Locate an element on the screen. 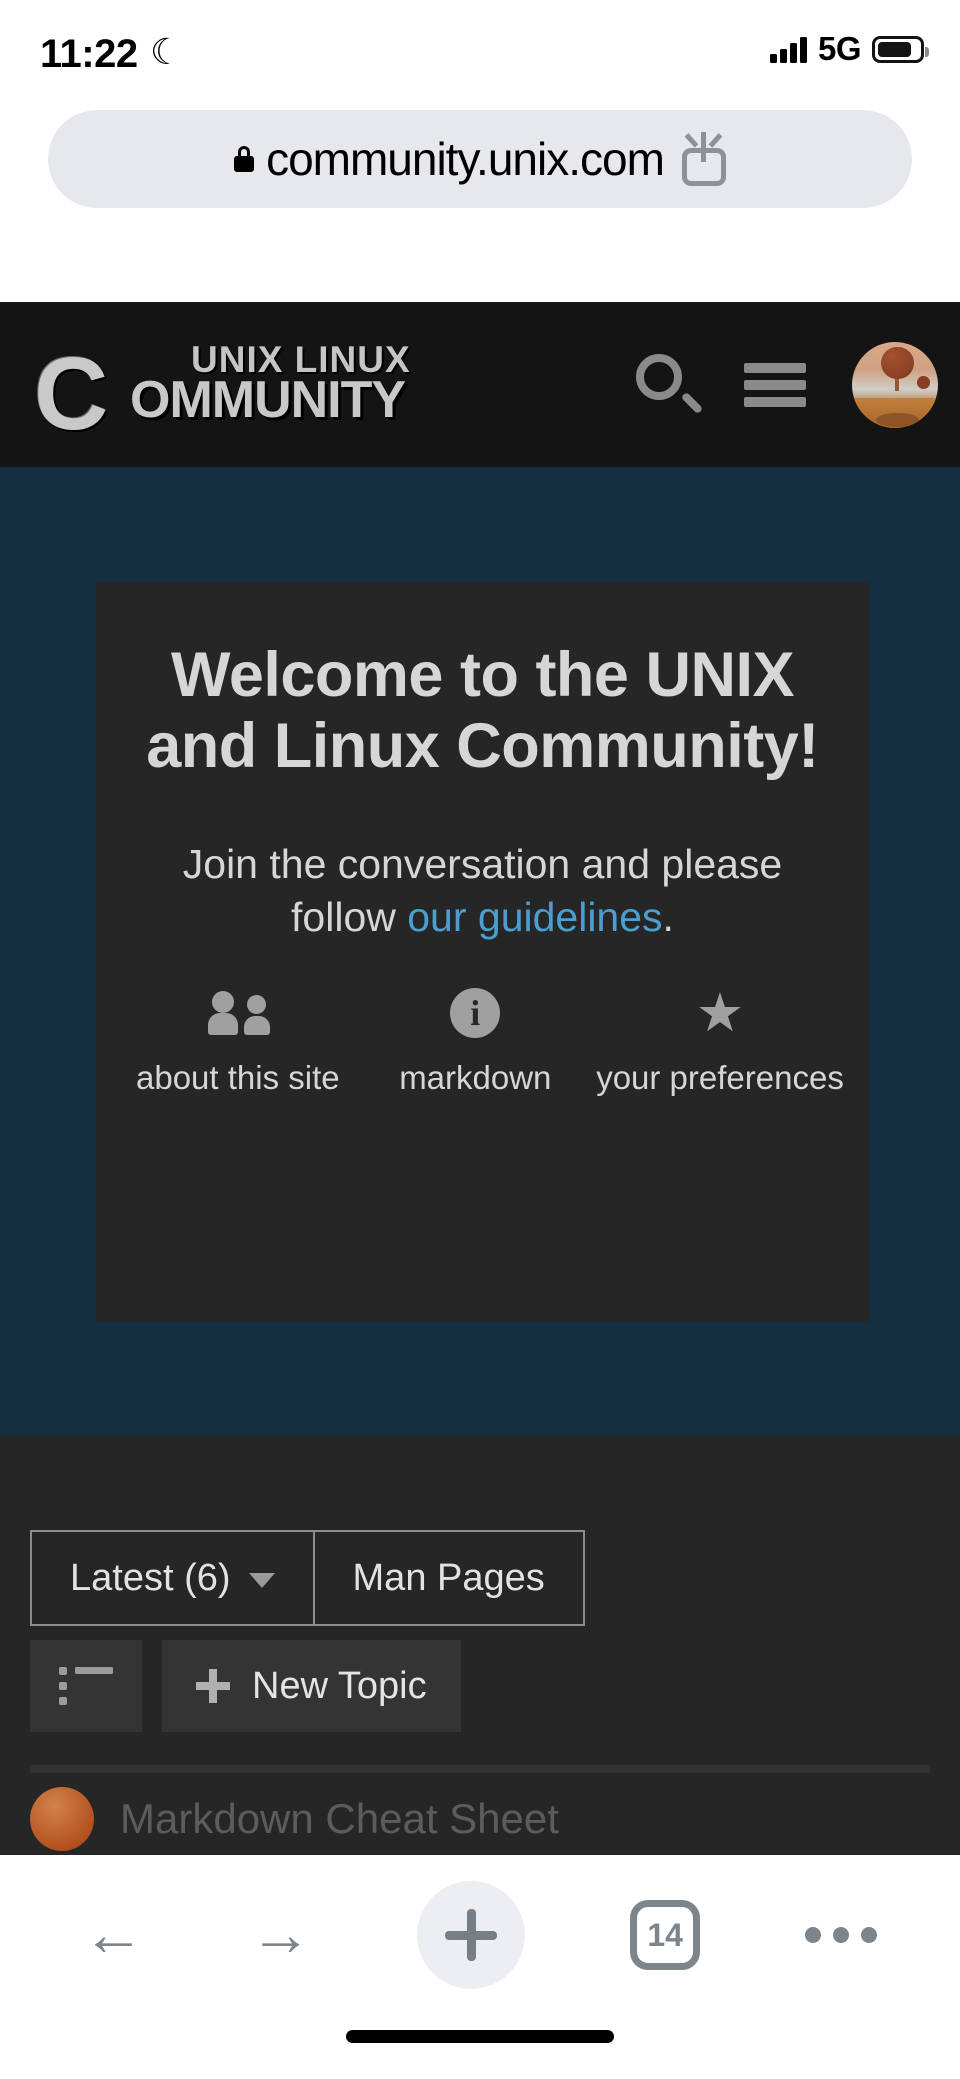 This screenshot has height=2079, width=960. topic-title: Markdown Cheat Sheet is located at coordinates (339, 1819).